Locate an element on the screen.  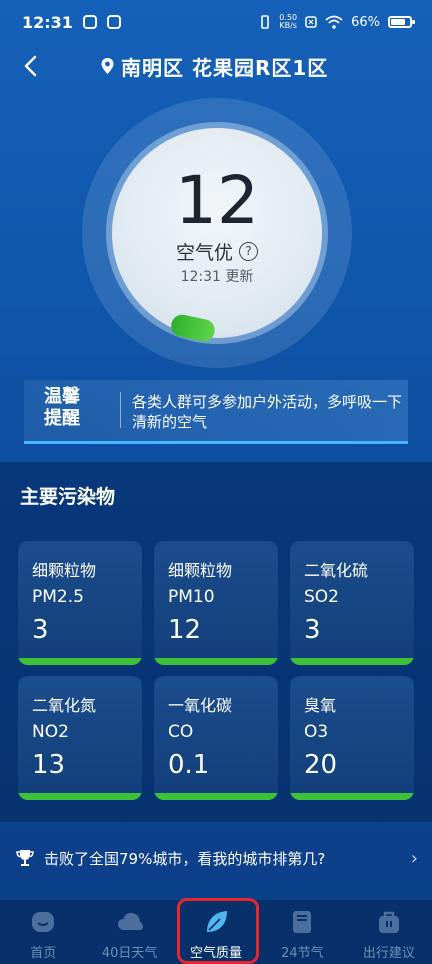
app-notification-icon is located at coordinates (89, 22).